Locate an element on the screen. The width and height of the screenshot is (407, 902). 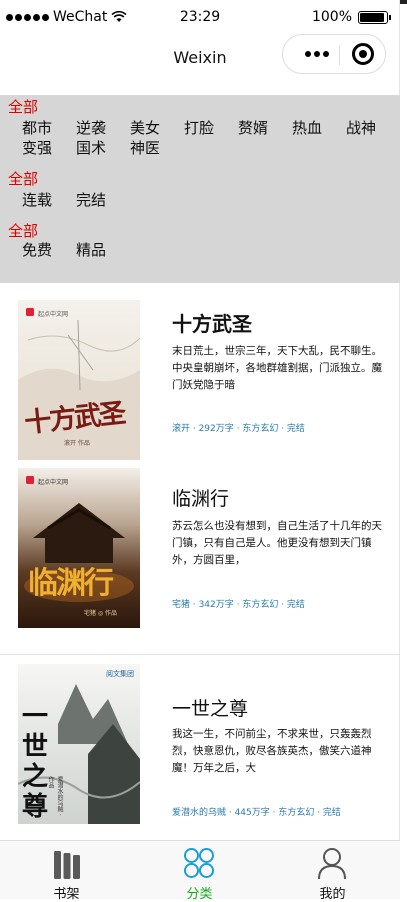
battery-icon is located at coordinates (374, 17).